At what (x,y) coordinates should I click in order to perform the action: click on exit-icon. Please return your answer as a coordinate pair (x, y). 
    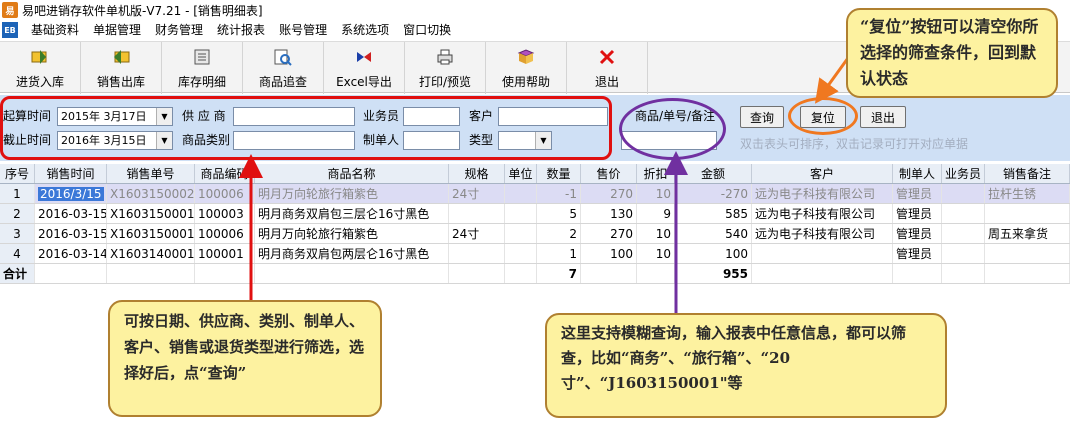
    Looking at the image, I should click on (607, 57).